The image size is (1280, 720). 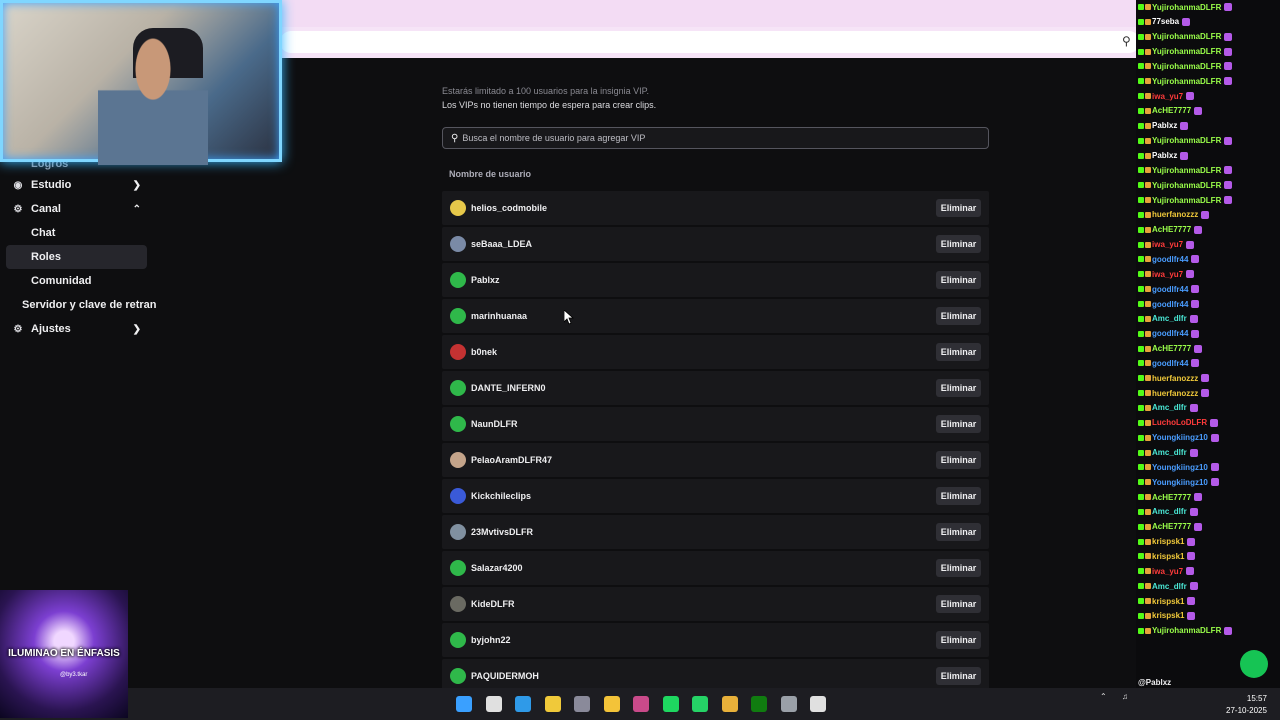 I want to click on media-player-icon, so click(x=818, y=704).